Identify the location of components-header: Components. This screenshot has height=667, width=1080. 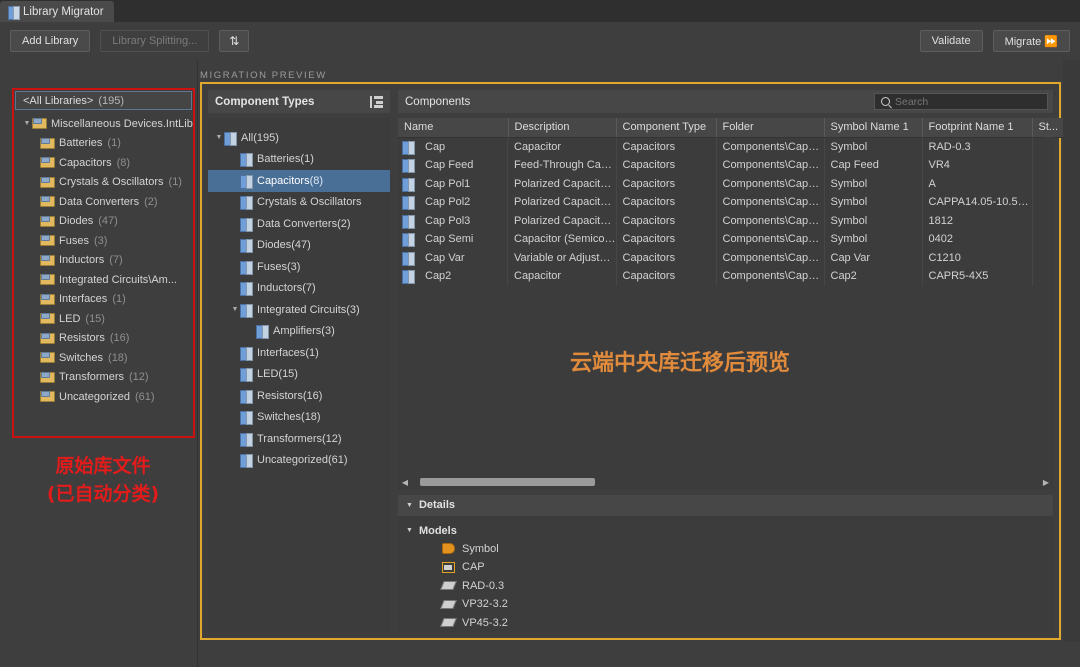
(725, 101).